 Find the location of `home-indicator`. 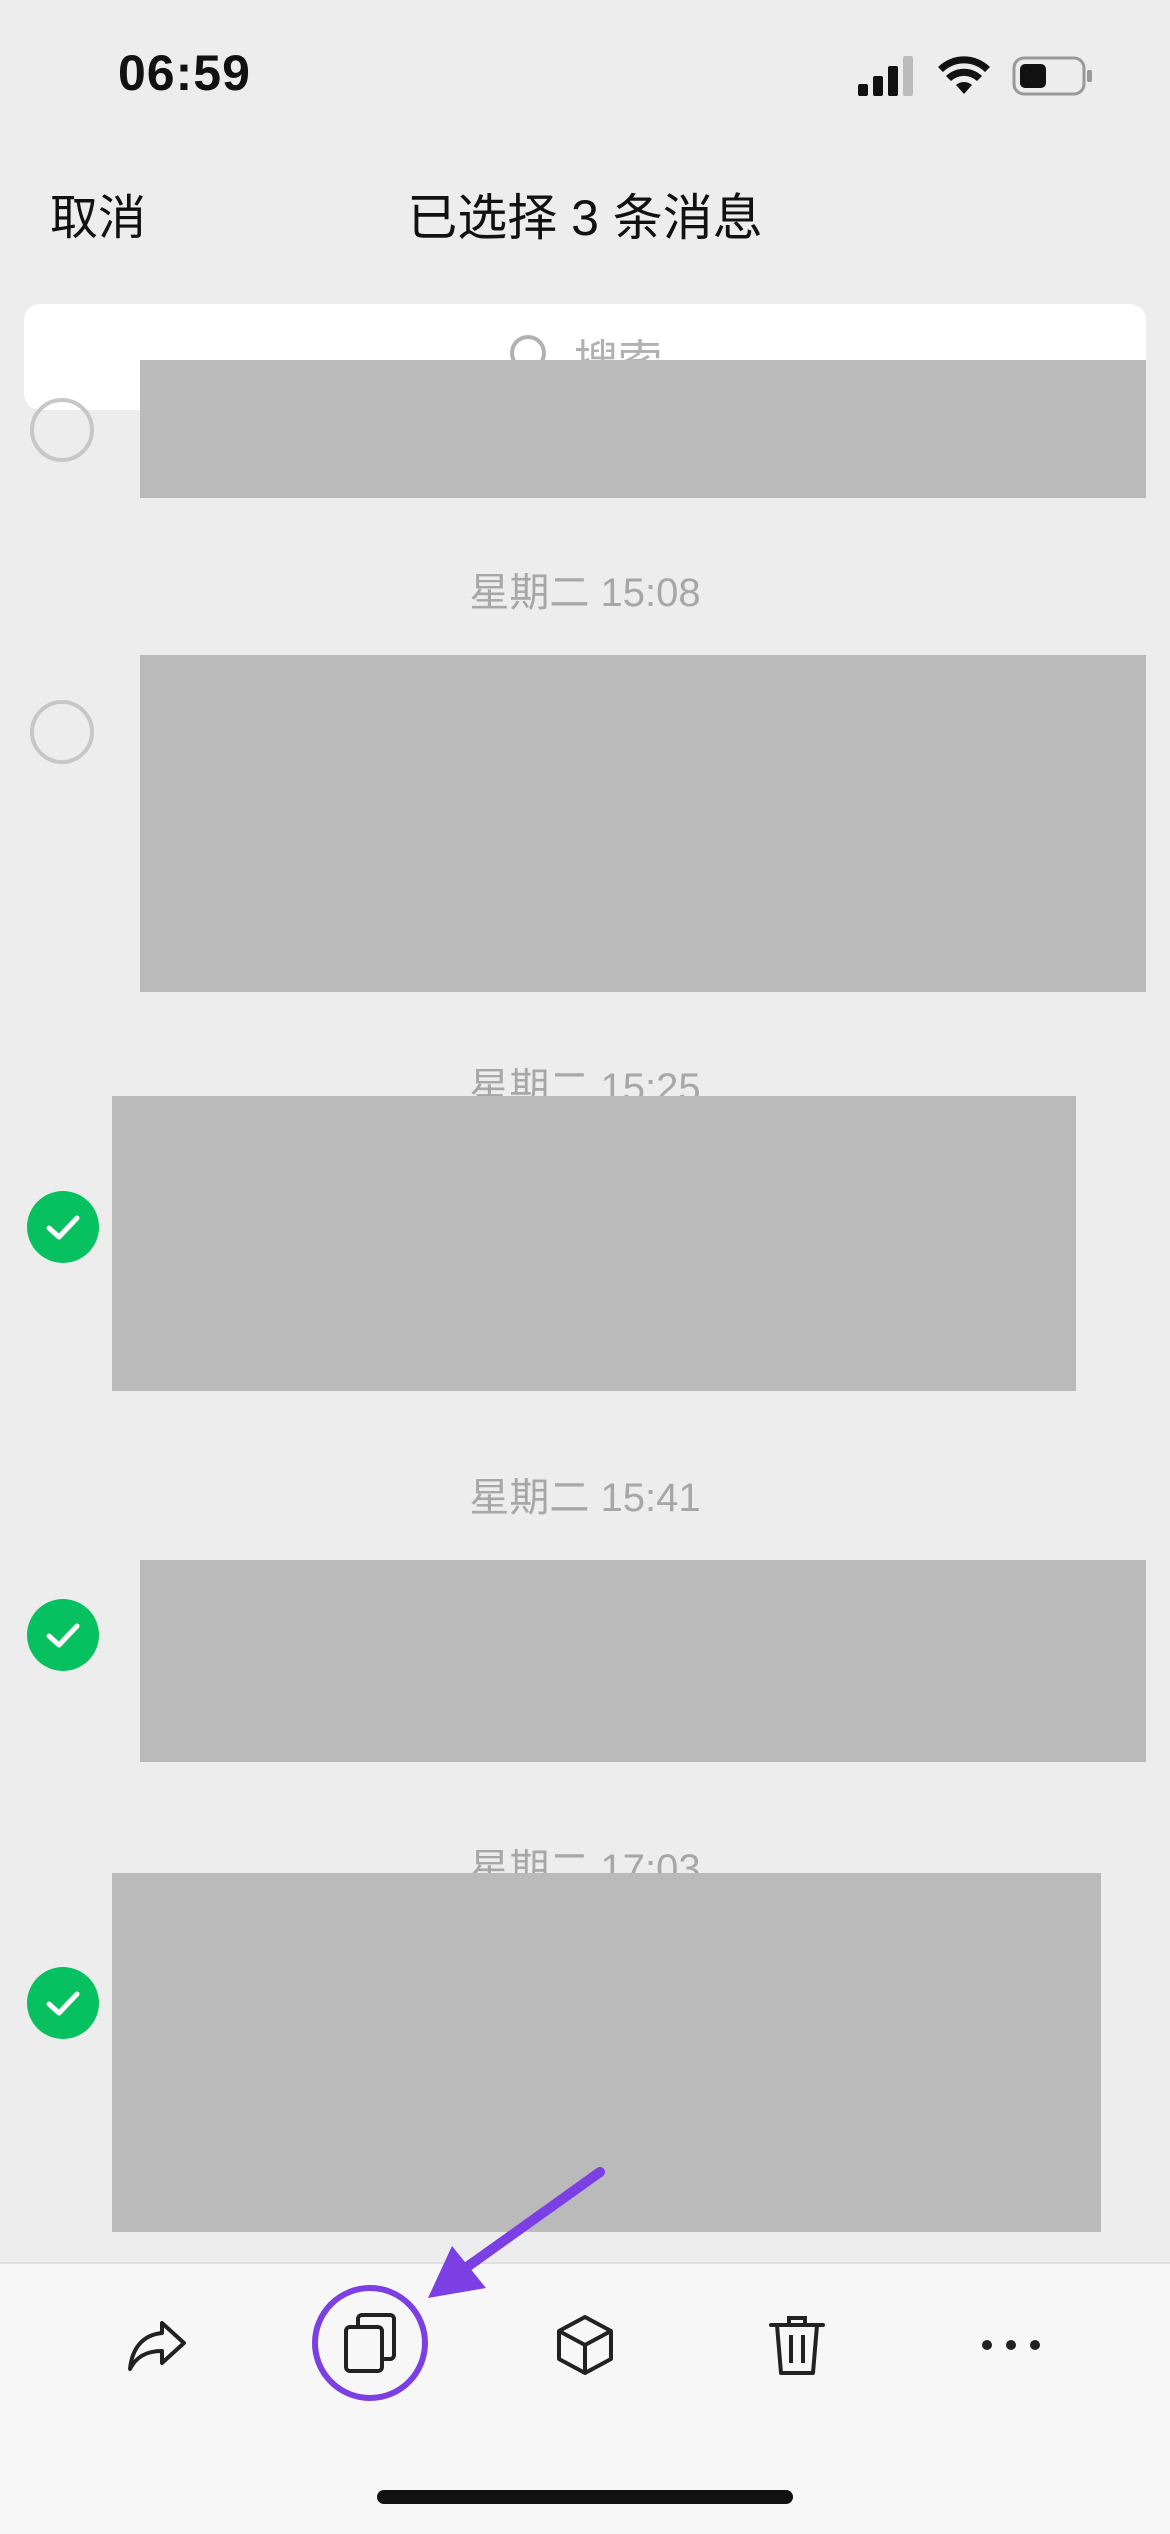

home-indicator is located at coordinates (585, 2497).